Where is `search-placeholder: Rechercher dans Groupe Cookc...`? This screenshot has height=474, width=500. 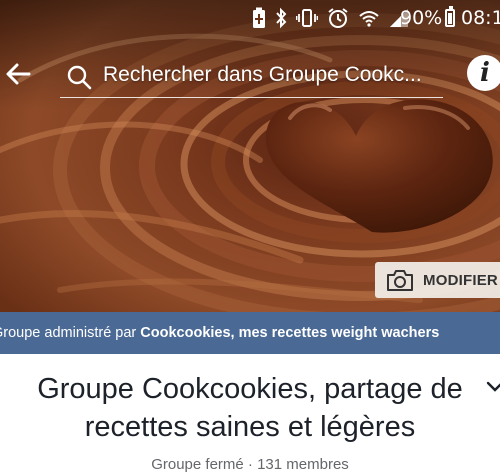
search-placeholder: Rechercher dans Groupe Cookc... is located at coordinates (262, 74).